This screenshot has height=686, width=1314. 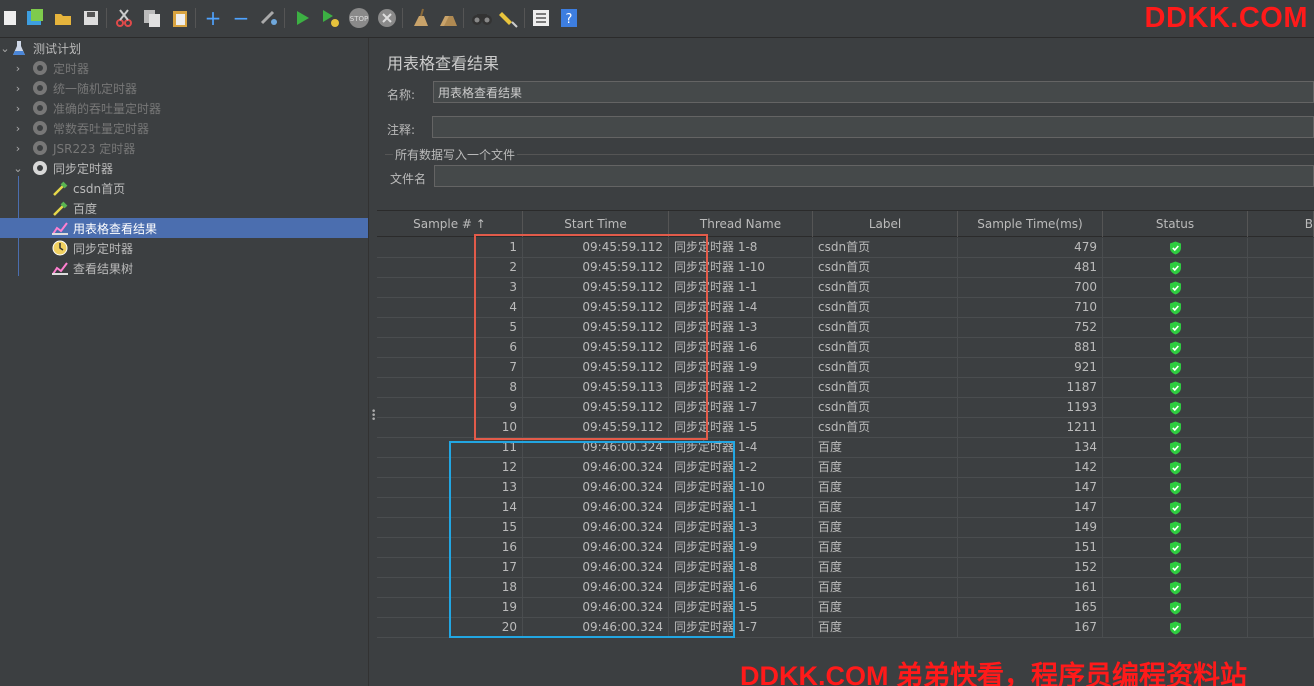 I want to click on save-icon, so click(x=91, y=18).